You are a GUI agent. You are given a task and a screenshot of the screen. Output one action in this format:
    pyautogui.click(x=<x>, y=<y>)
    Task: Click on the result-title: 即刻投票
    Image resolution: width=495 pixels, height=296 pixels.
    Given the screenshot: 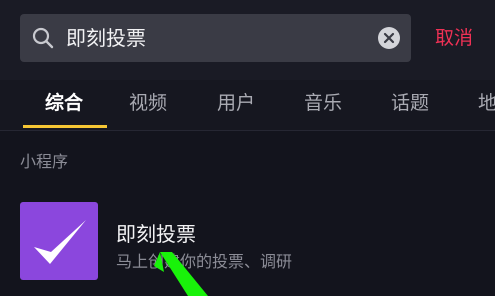 What is the action you would take?
    pyautogui.click(x=156, y=234)
    